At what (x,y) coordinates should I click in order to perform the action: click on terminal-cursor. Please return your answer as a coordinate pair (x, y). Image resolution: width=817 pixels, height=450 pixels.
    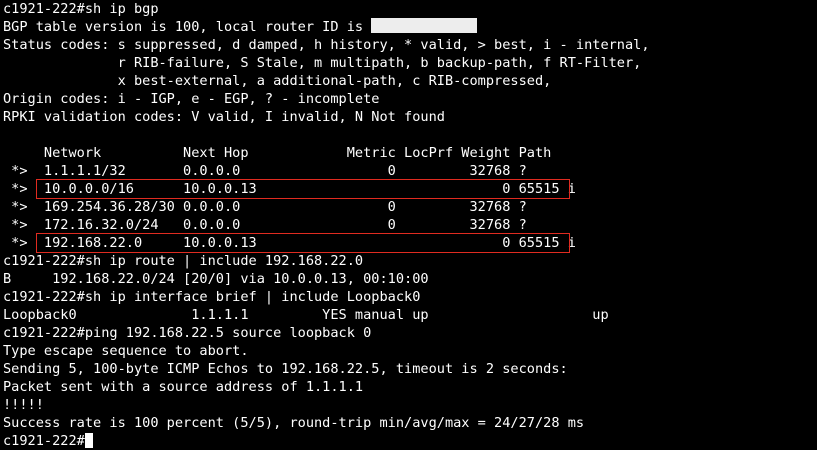
    Looking at the image, I should click on (88, 440).